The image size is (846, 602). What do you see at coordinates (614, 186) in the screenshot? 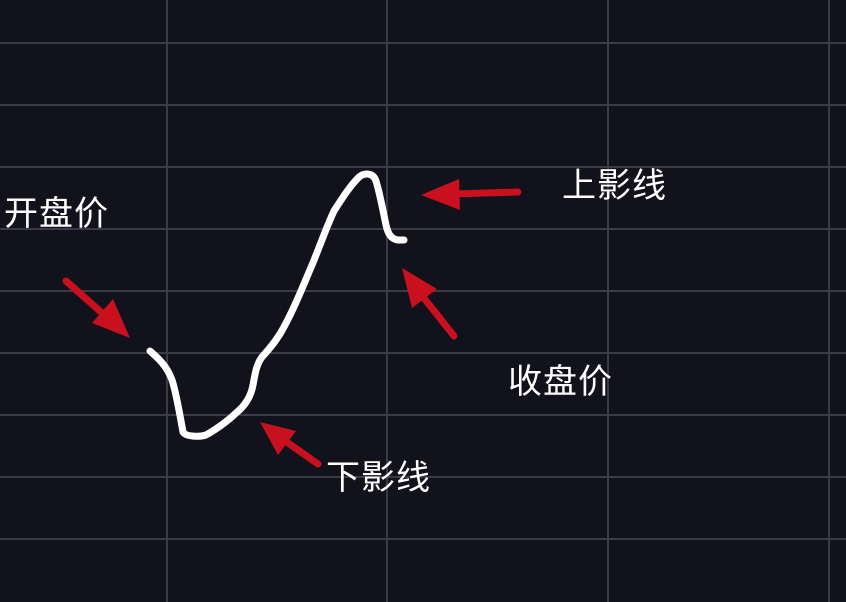
I see `upper-shadow-label: 上影线` at bounding box center [614, 186].